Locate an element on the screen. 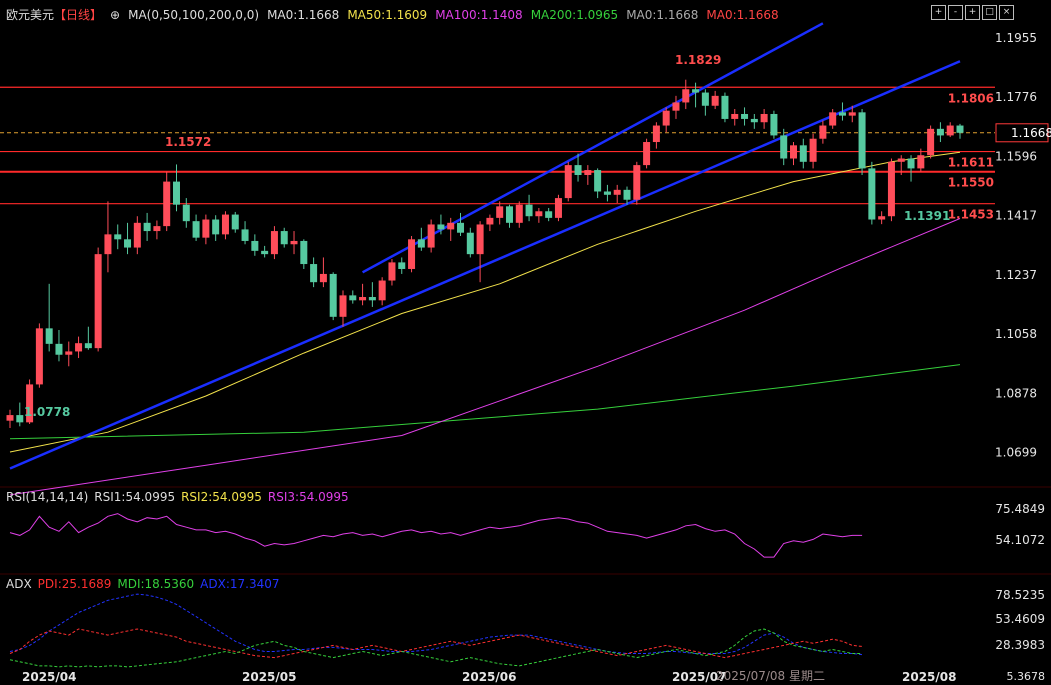  rsi3-value: RSI3:54.0995 is located at coordinates (308, 497).